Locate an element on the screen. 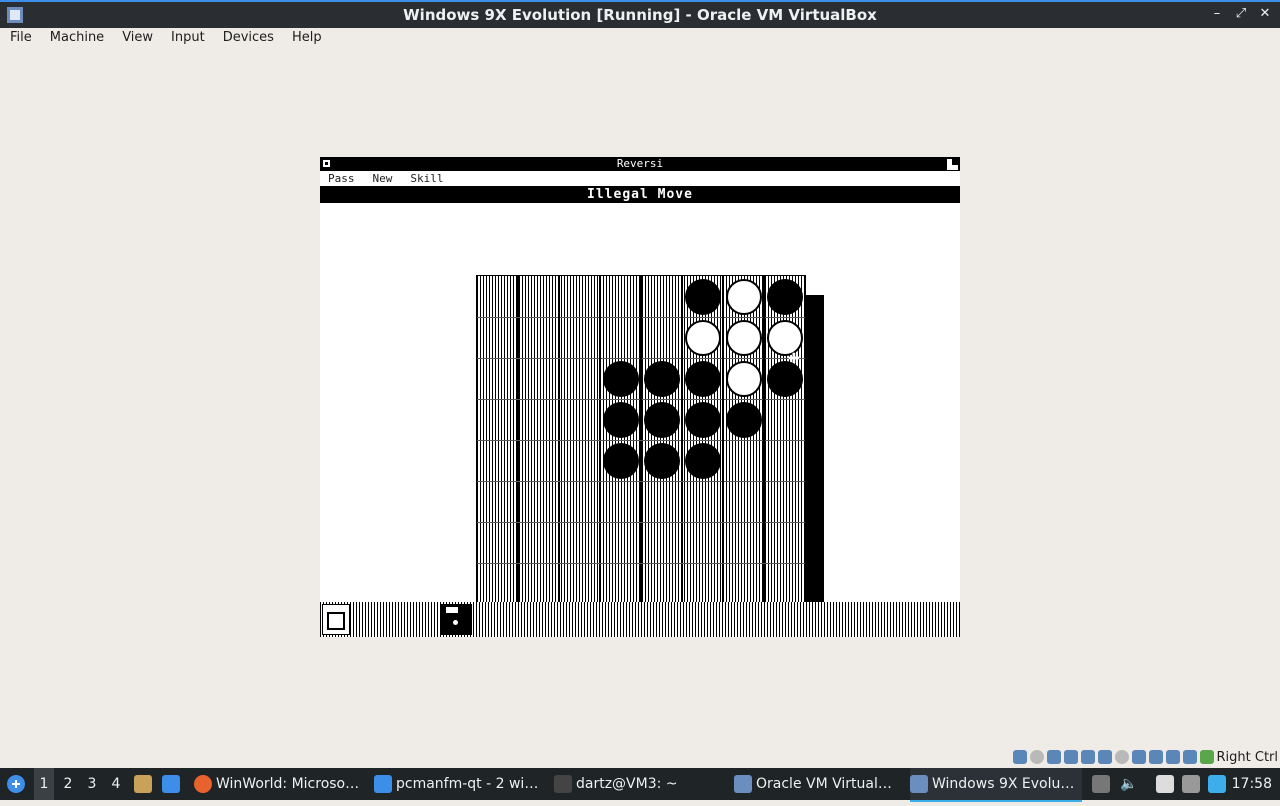 The image size is (1280, 806). clipboard-icon is located at coordinates (336, 619).